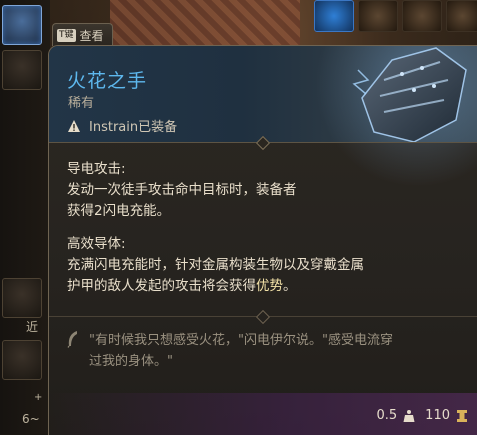 The height and width of the screenshot is (435, 477). What do you see at coordinates (72, 339) in the screenshot?
I see `quill-icon` at bounding box center [72, 339].